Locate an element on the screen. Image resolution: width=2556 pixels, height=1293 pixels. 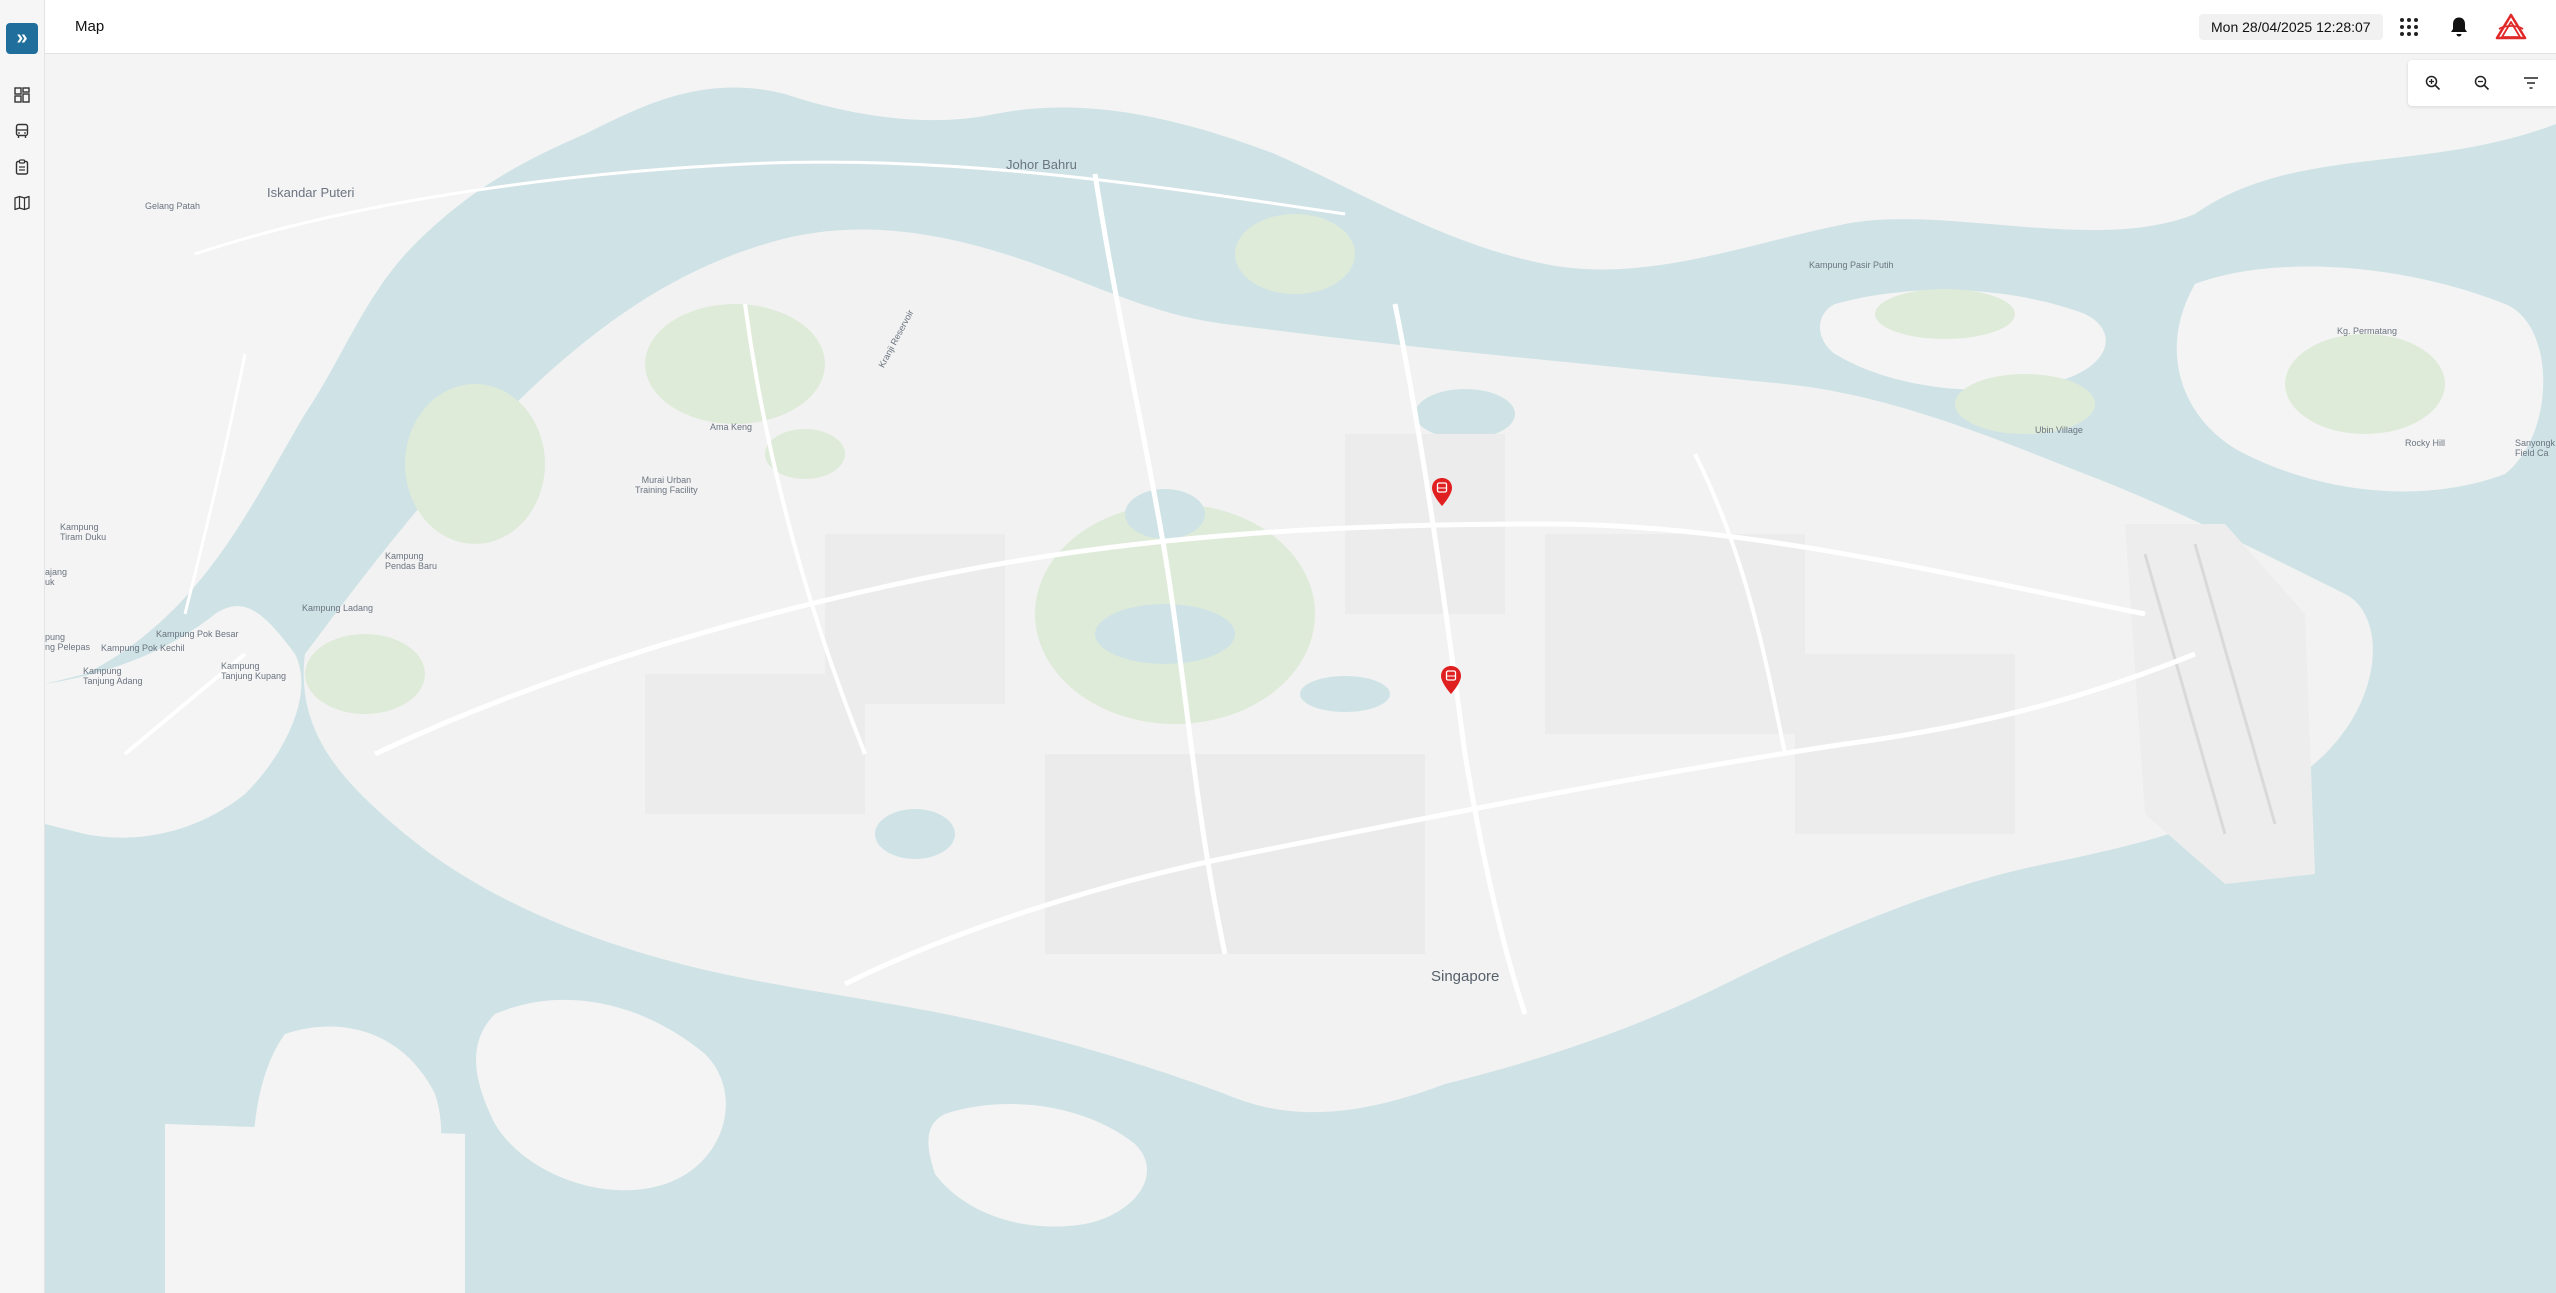
map-label-johor-bahru: Johor Bahru is located at coordinates (1041, 164).